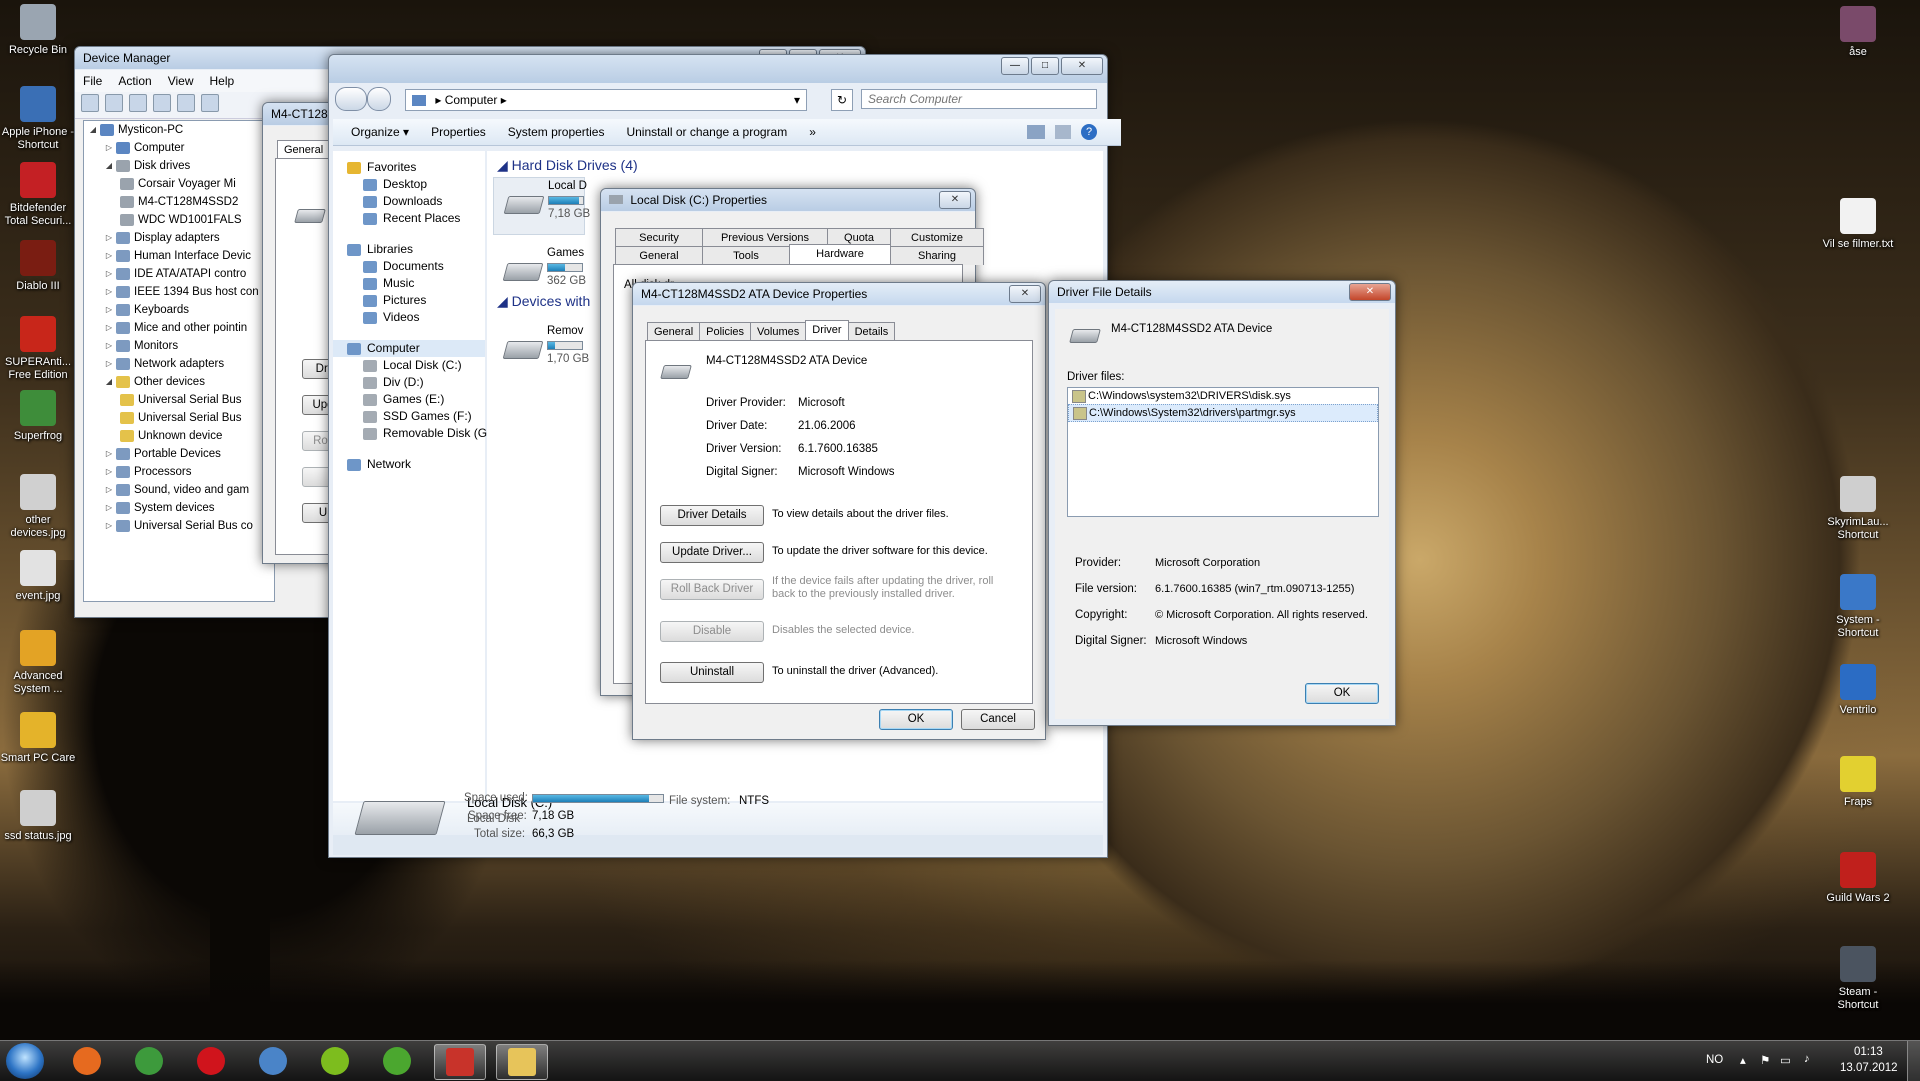 This screenshot has width=1920, height=1081. What do you see at coordinates (1222, 292) in the screenshot?
I see `driver-file-details-titlebar: Driver File Details ✕` at bounding box center [1222, 292].